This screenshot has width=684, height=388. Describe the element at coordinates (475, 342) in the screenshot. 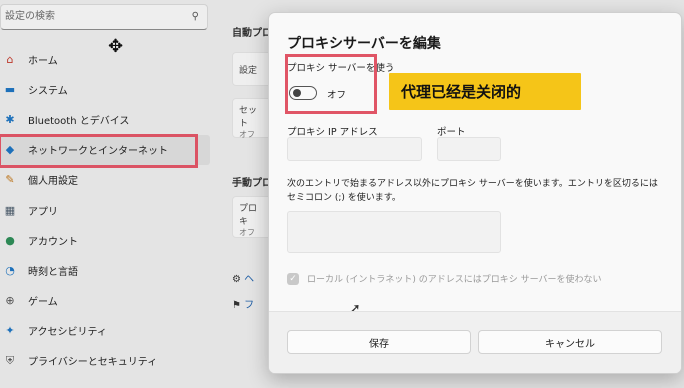

I see `dialog-footer: 保存 キャンセル` at that location.